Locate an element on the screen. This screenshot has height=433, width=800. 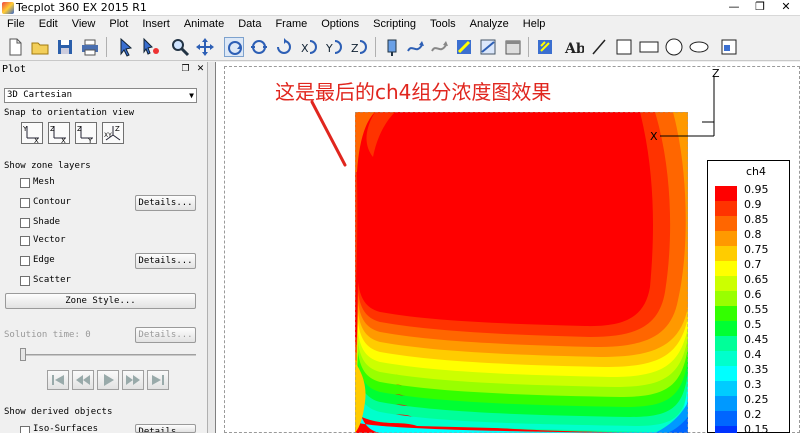
iso-surfaces-checkbox is located at coordinates (25, 429).